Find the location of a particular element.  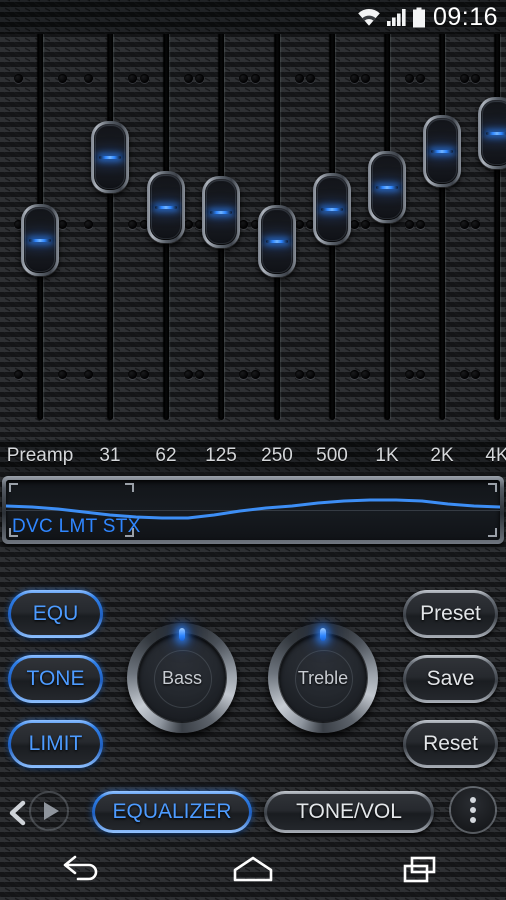

tab-equalizer: EQUALIZER is located at coordinates (172, 812).